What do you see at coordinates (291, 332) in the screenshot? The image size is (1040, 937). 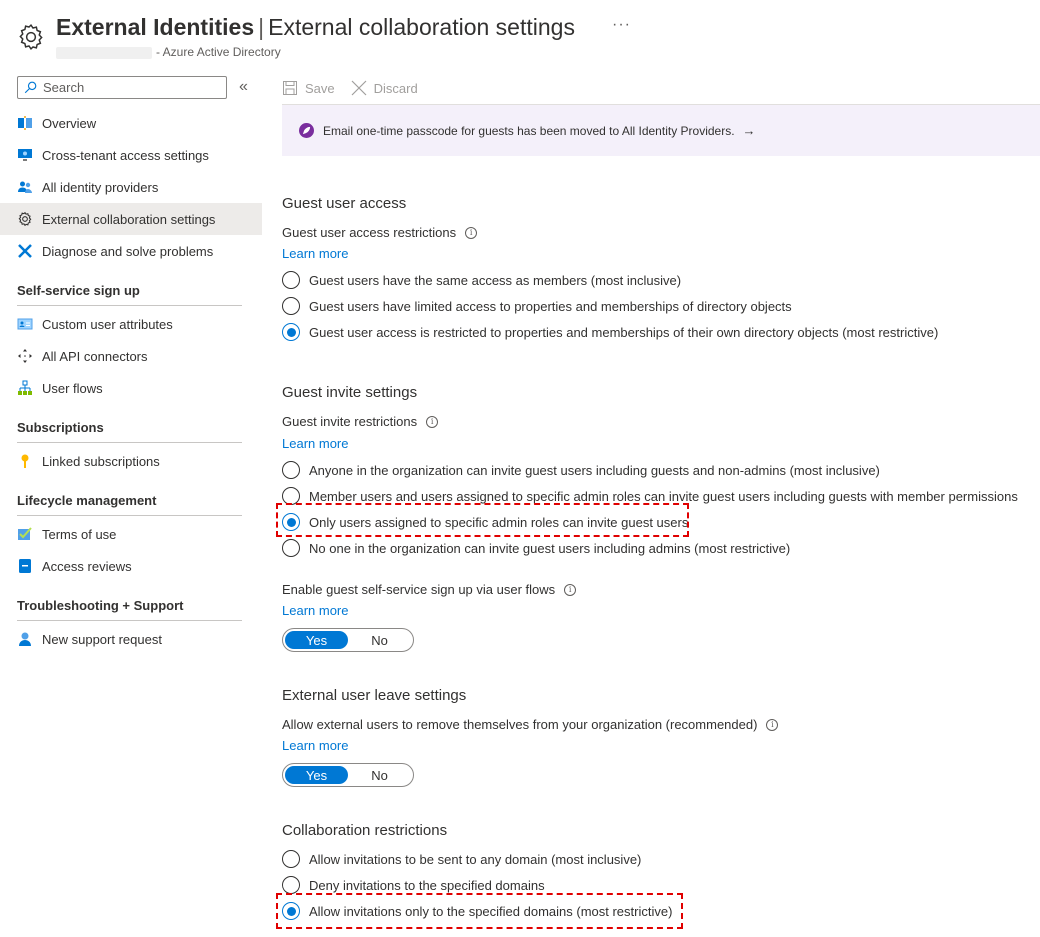 I see `radio-circle-selected` at bounding box center [291, 332].